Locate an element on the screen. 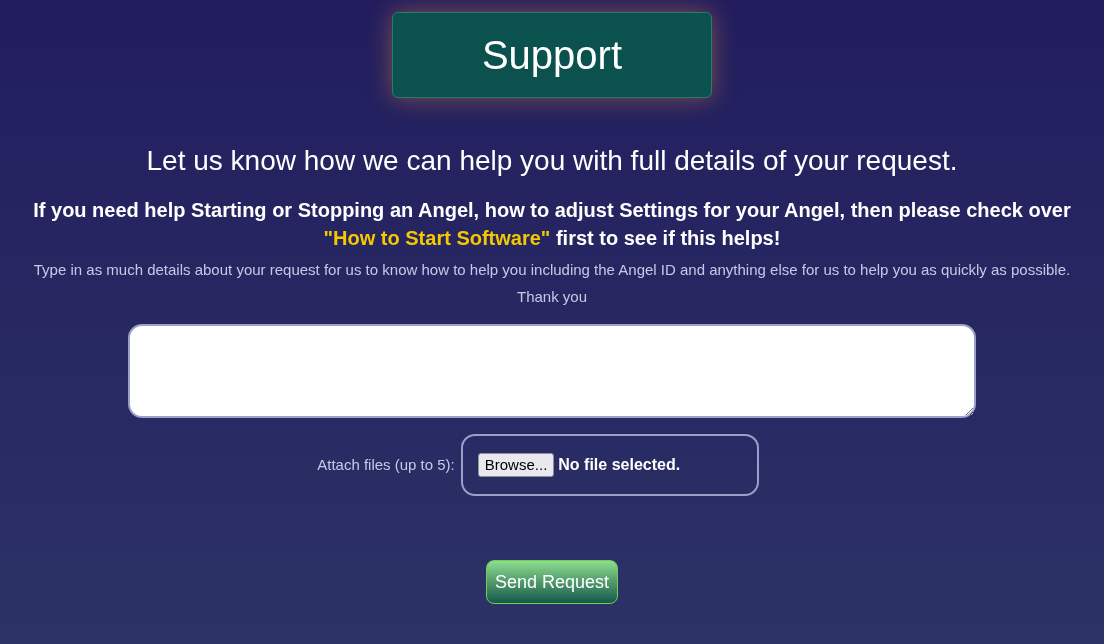  request-field is located at coordinates (552, 371).